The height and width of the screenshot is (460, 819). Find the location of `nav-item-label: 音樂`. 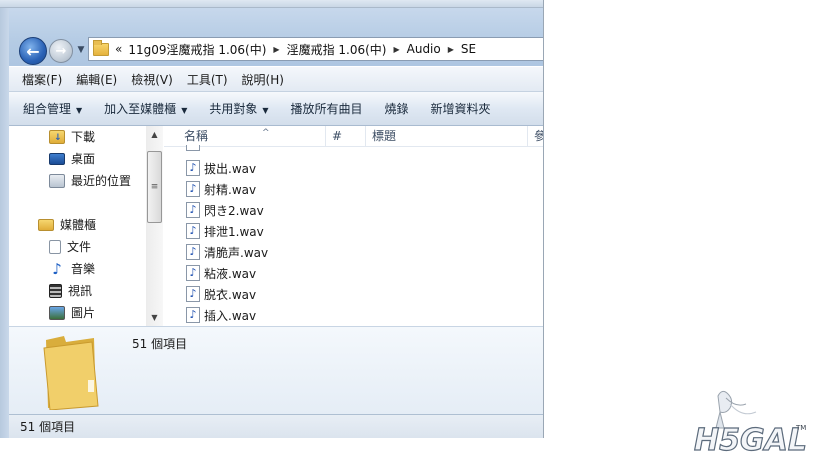

nav-item-label: 音樂 is located at coordinates (83, 269).